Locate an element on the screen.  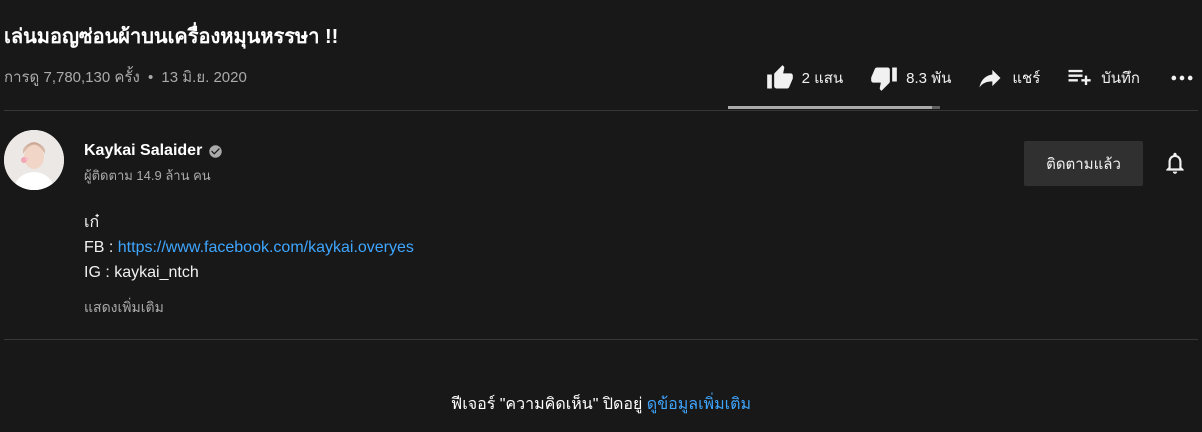
video-actions: 2 แสน 8.3 พัน แชร์ บันทึก is located at coordinates (981, 78).